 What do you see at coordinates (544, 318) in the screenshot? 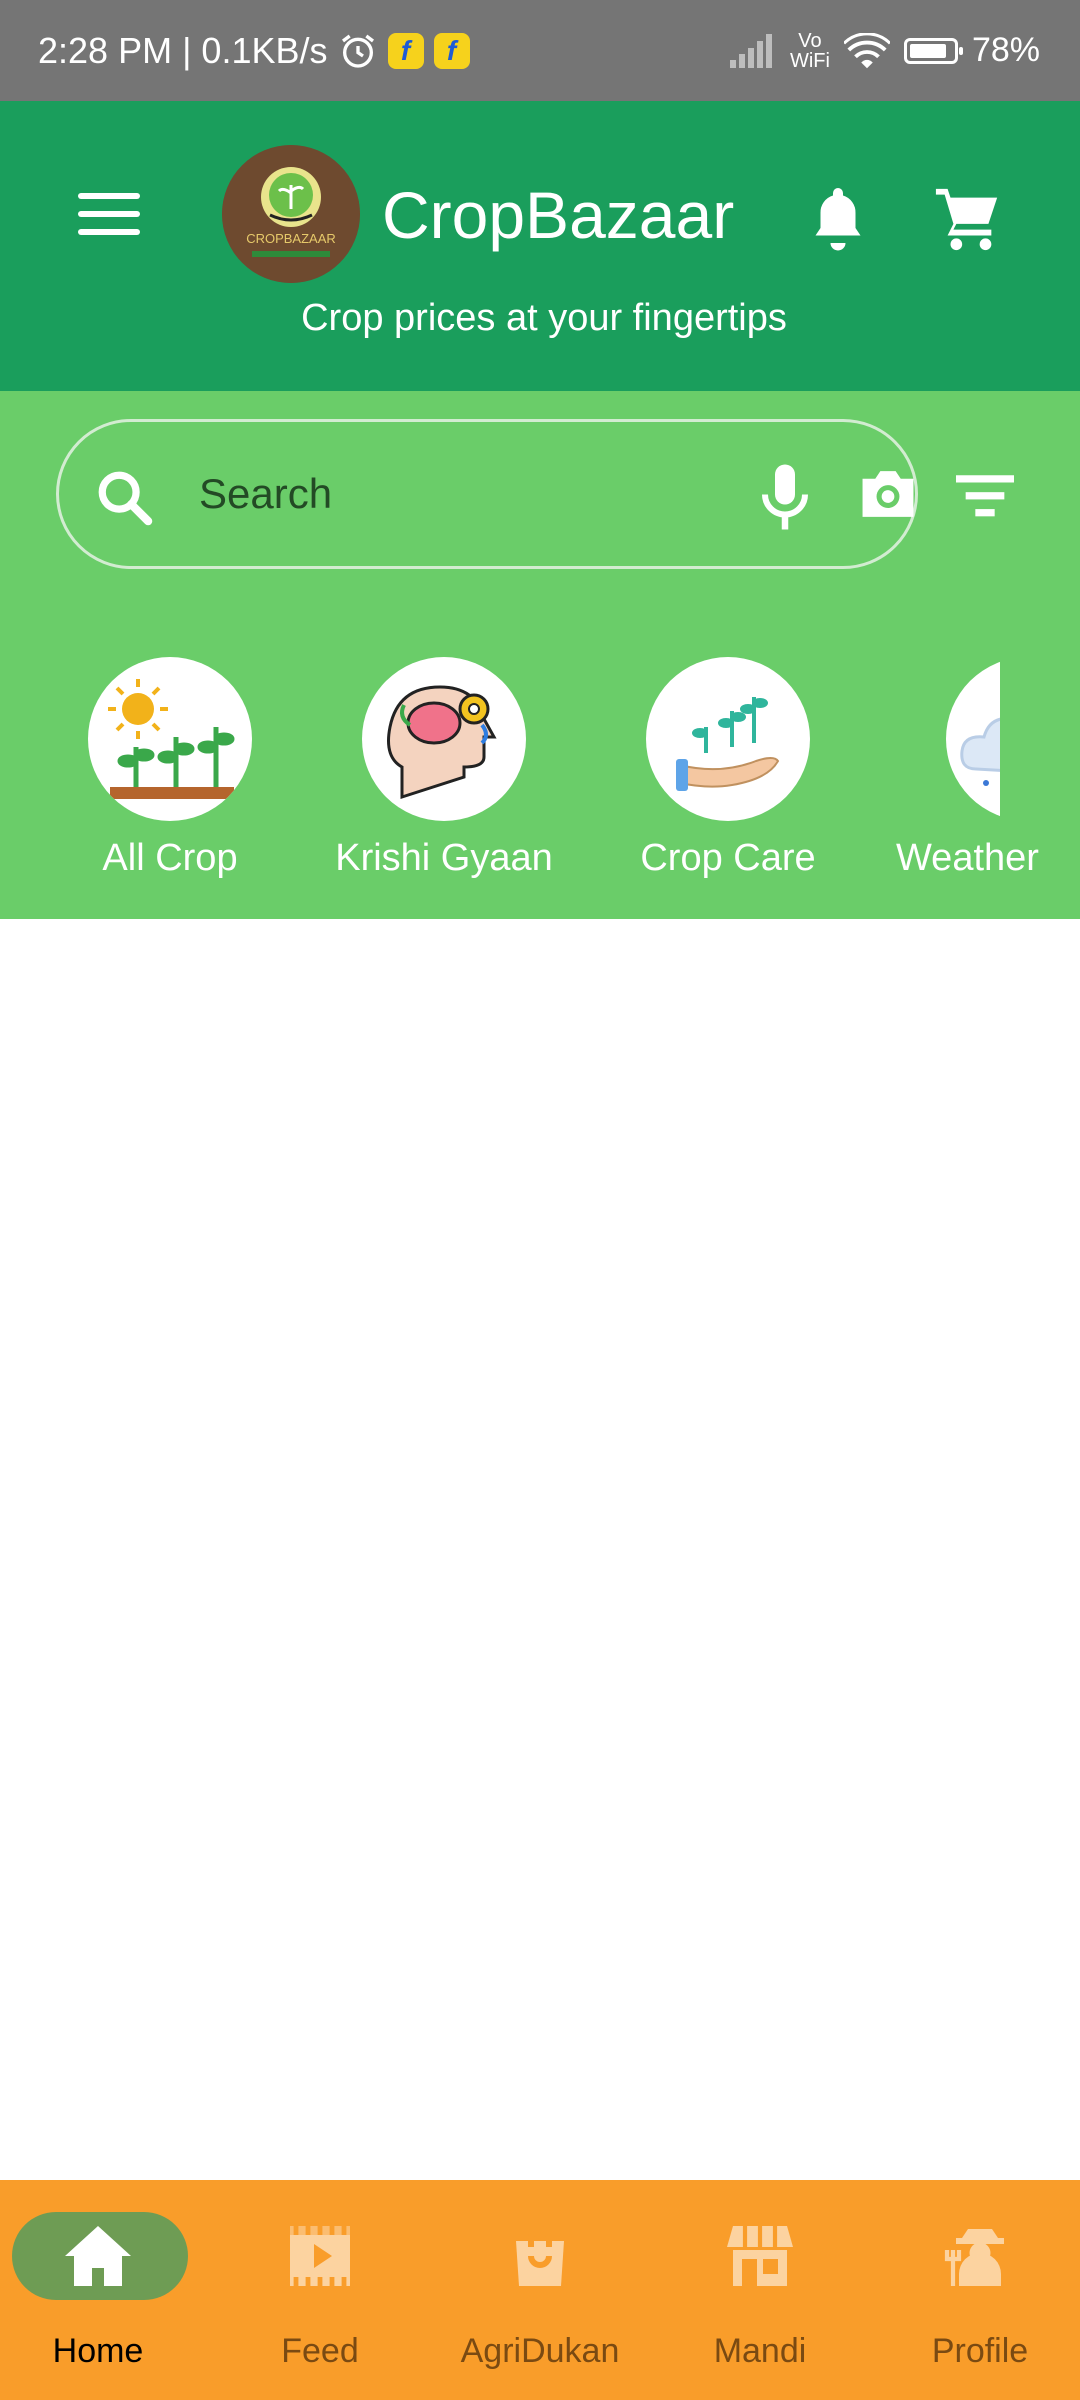
I see `header-tagline: Crop prices at your fingertips` at bounding box center [544, 318].